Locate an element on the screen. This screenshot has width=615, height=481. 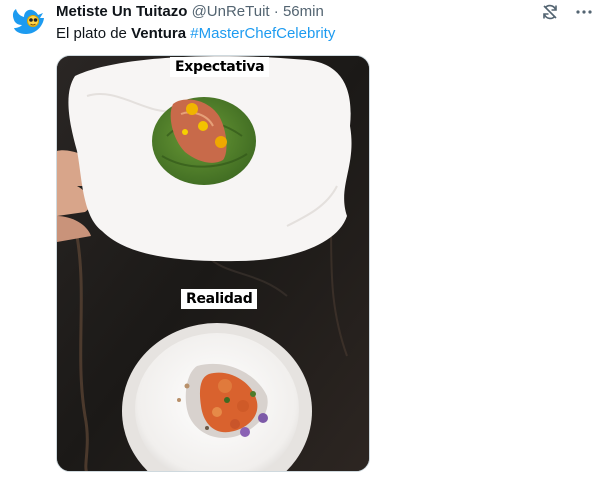
timestamp: 56min is located at coordinates (303, 11).